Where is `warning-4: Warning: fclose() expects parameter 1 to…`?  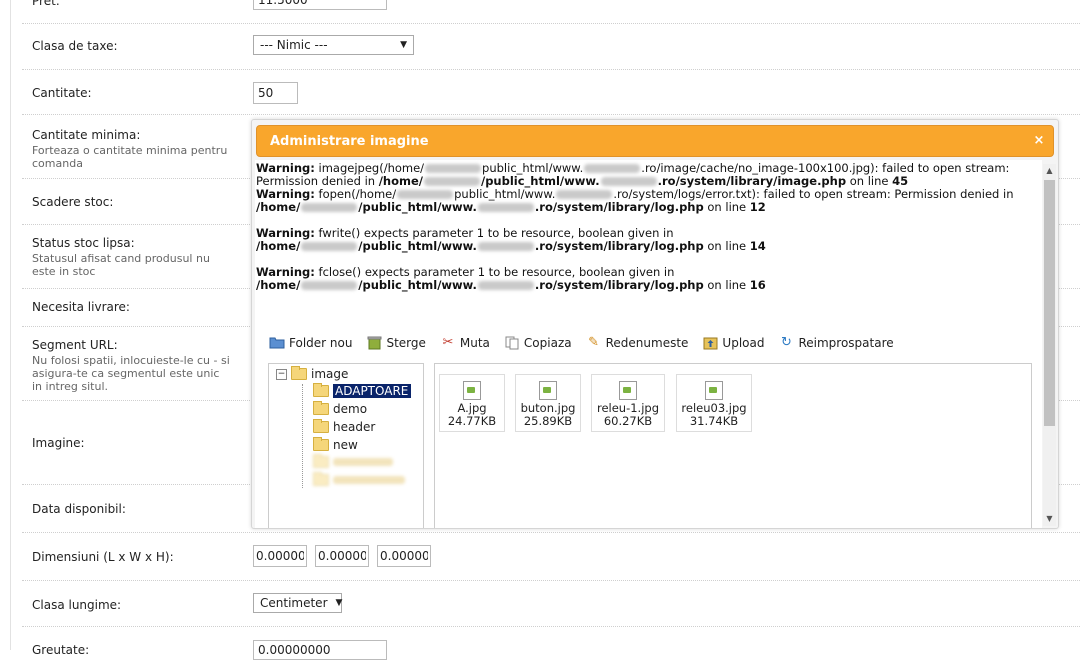
warning-4: Warning: fclose() expects parameter 1 to… is located at coordinates (511, 278).